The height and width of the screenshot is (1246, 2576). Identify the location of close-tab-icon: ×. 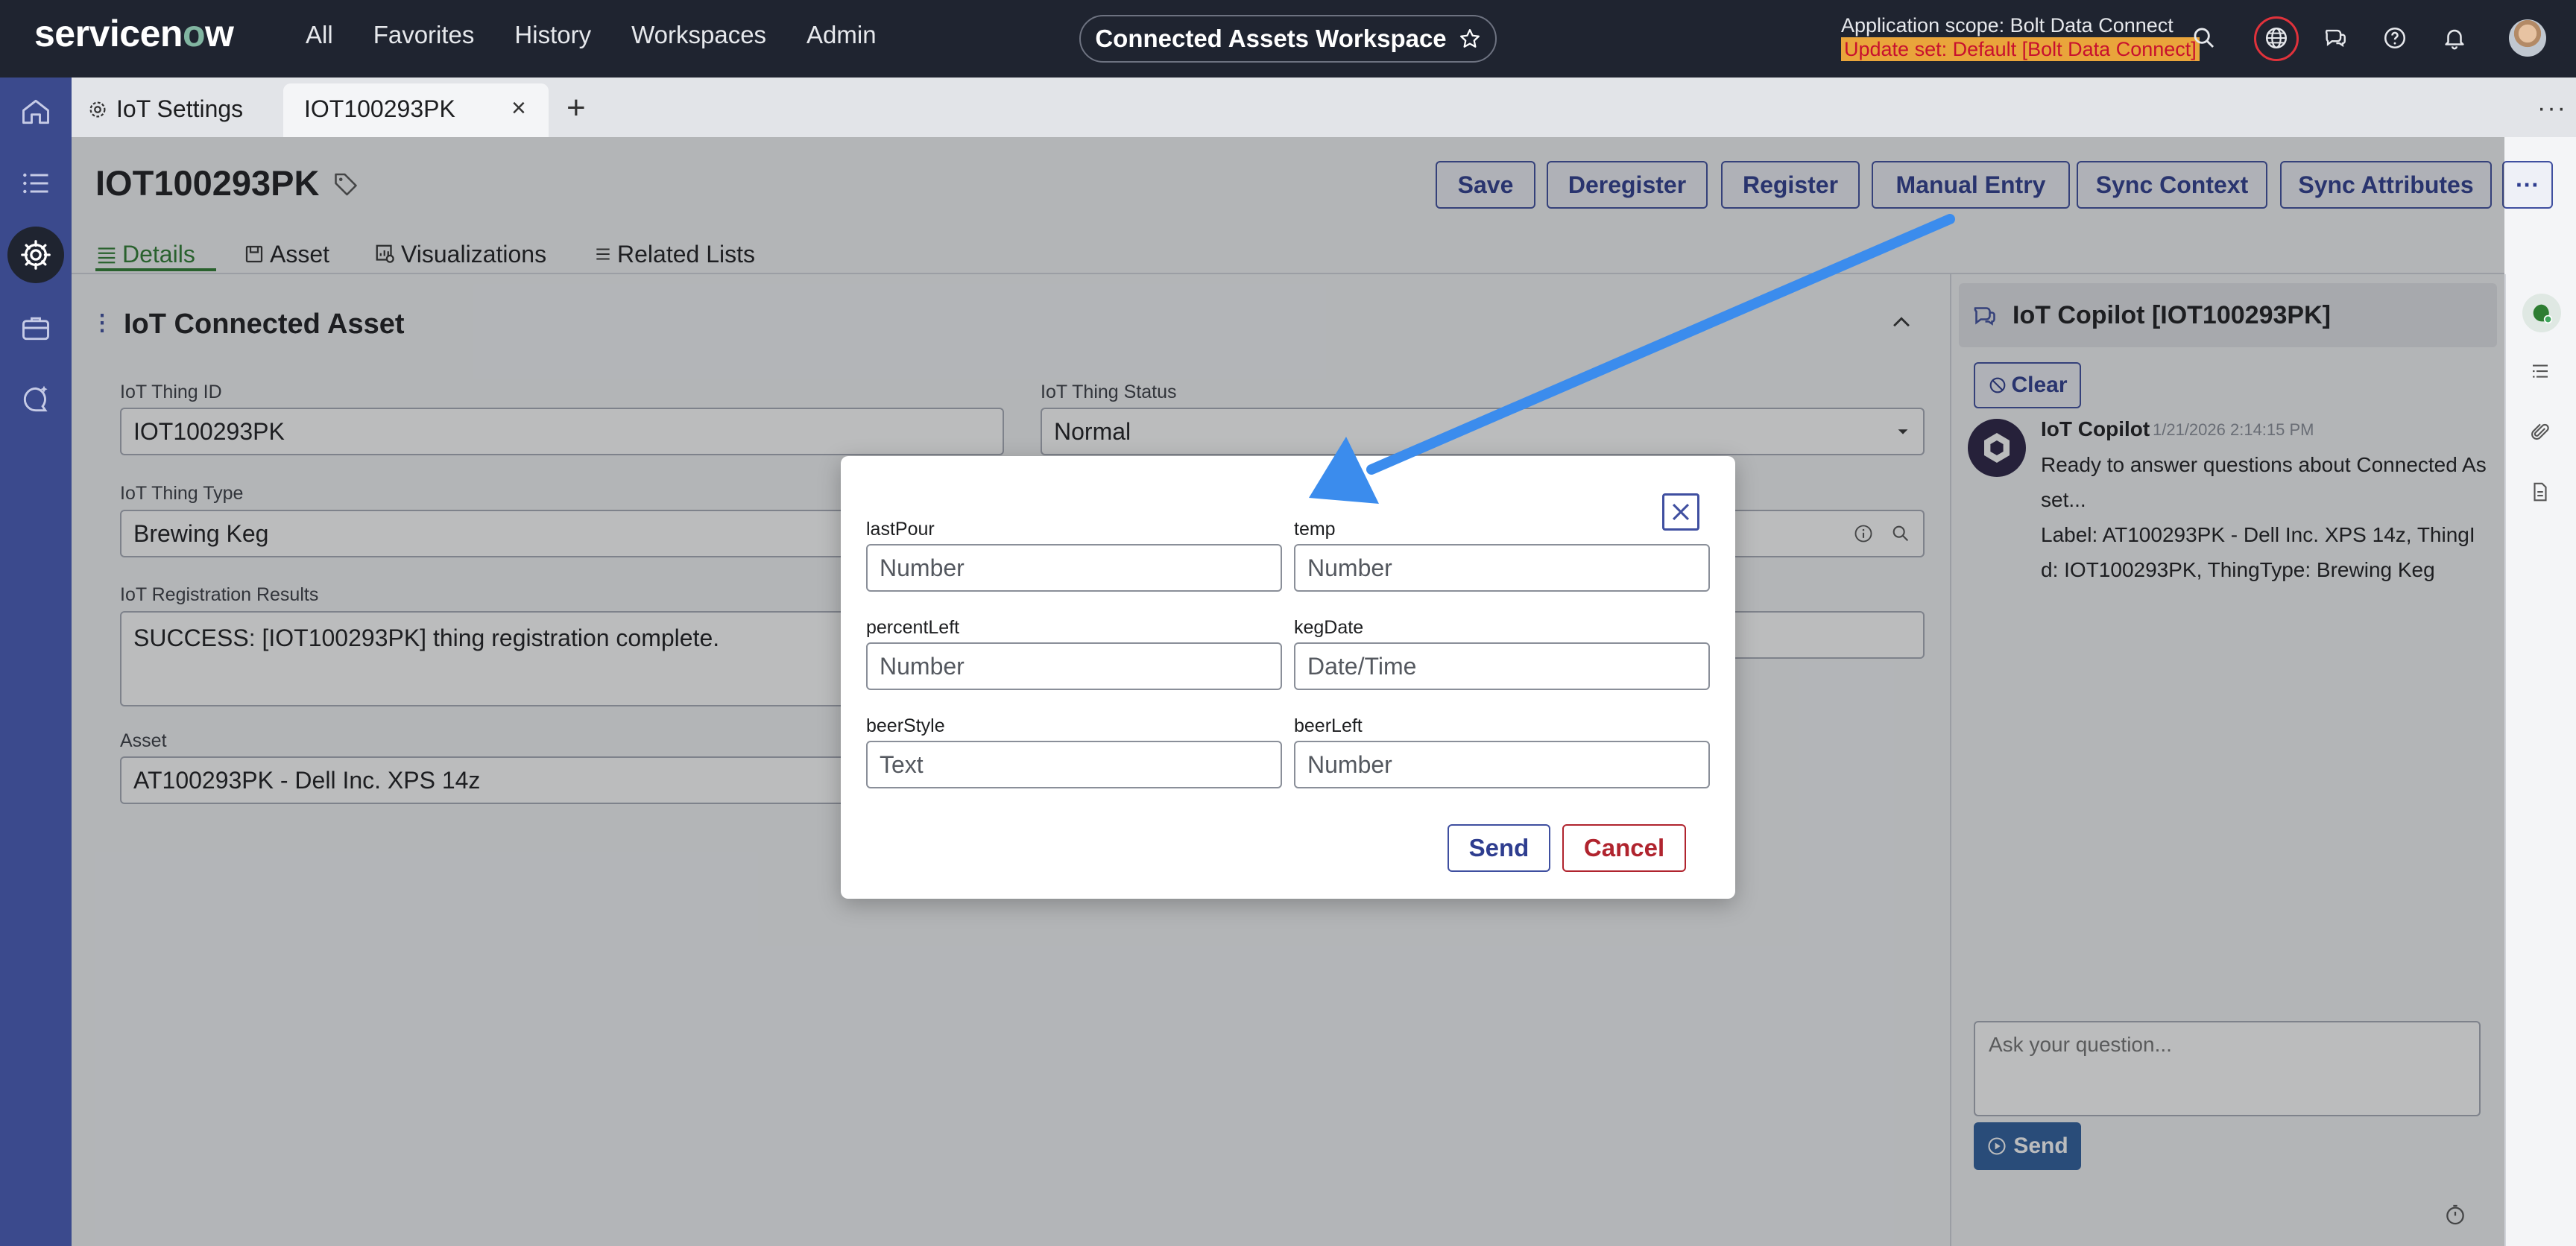
(518, 108).